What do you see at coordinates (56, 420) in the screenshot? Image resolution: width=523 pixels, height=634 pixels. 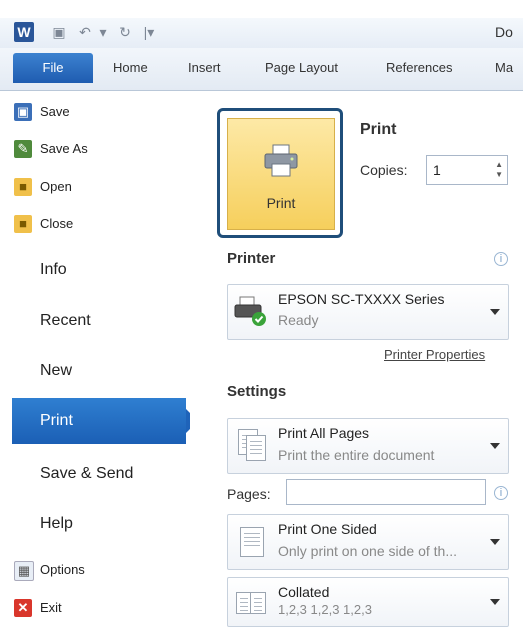 I see `nav-print-label: Print` at bounding box center [56, 420].